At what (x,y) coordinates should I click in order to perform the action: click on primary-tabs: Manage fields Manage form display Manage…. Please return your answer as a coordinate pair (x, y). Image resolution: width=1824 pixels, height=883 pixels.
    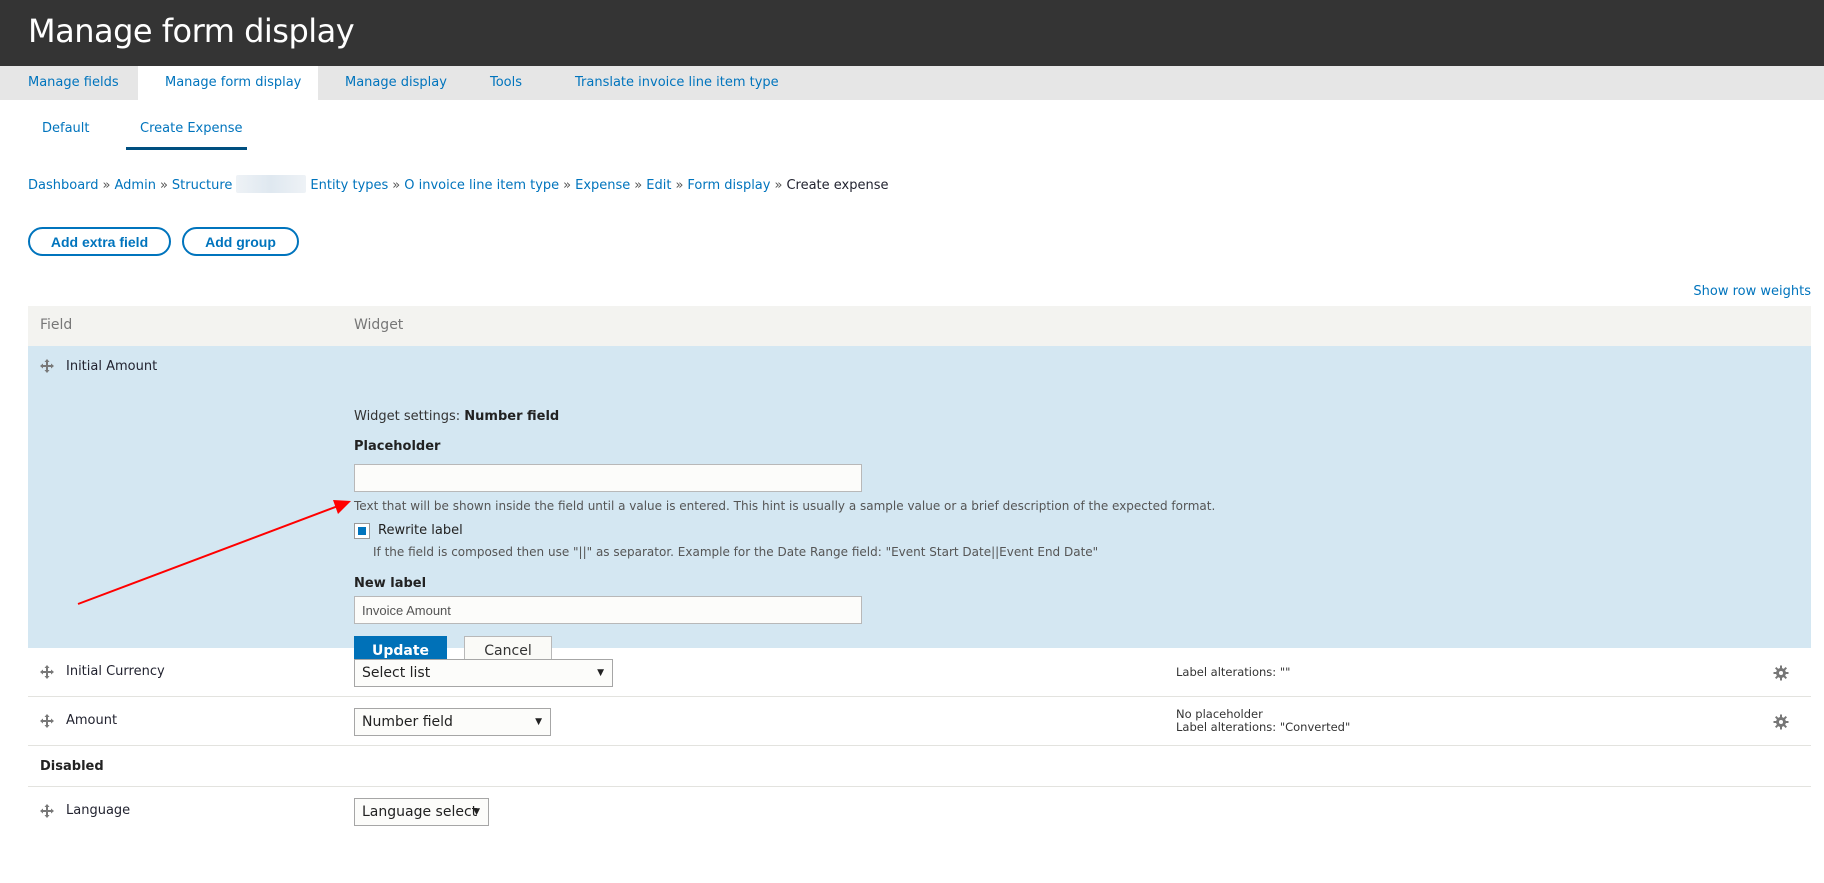
    Looking at the image, I should click on (912, 83).